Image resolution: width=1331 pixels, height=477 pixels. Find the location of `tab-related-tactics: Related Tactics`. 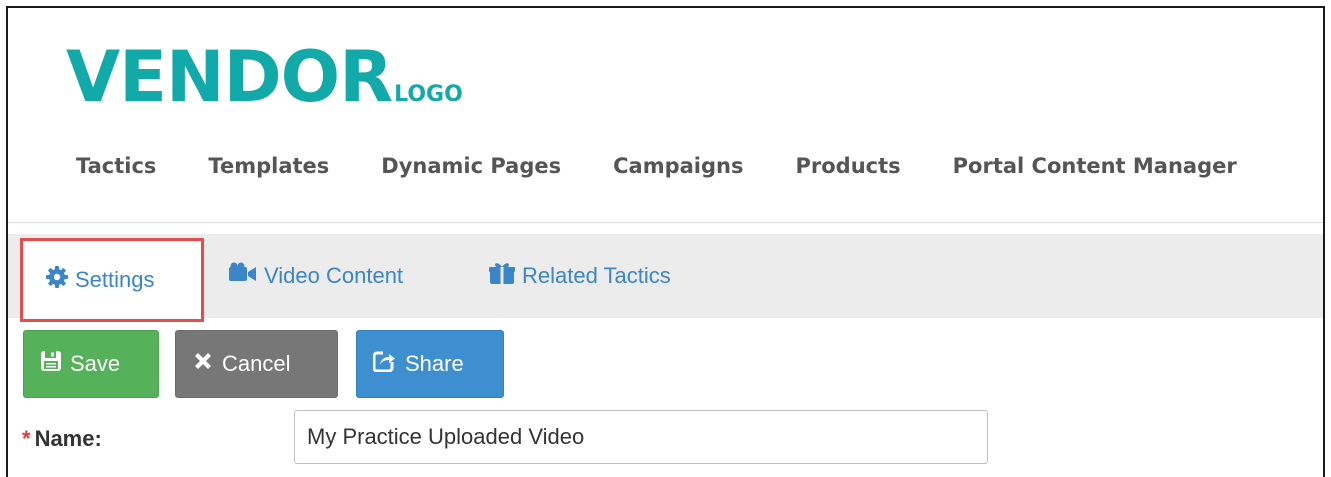

tab-related-tactics: Related Tactics is located at coordinates (579, 276).